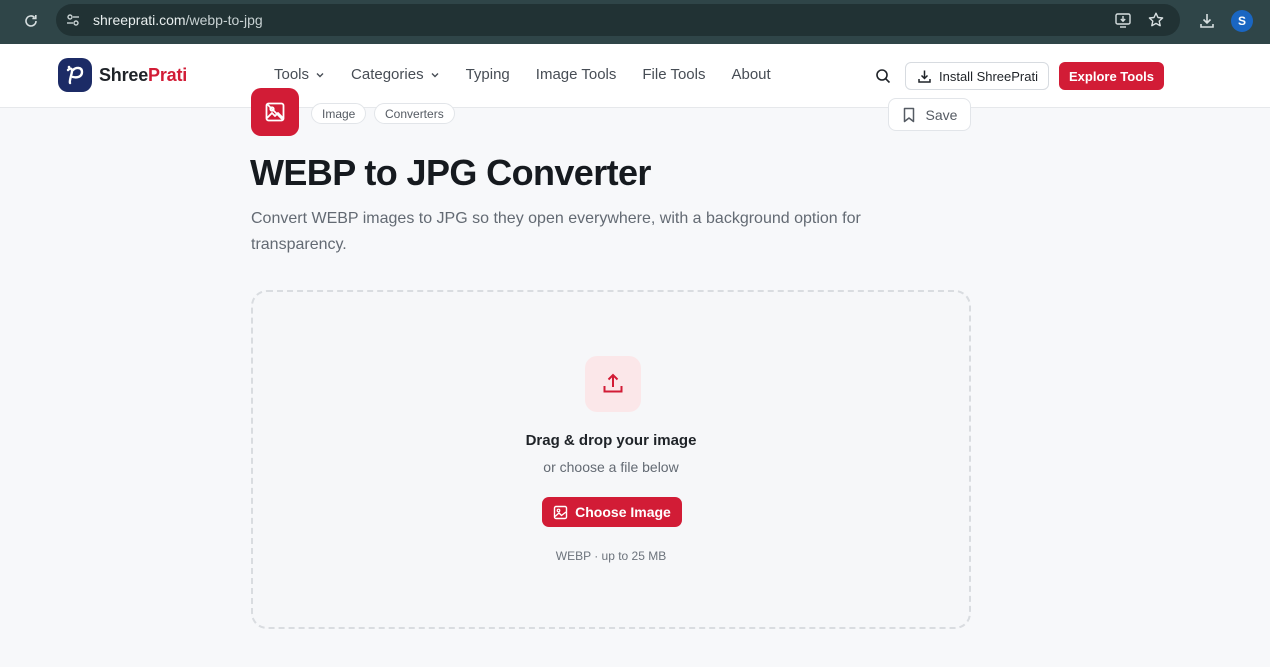  I want to click on logo-text-second: Prati, so click(168, 74).